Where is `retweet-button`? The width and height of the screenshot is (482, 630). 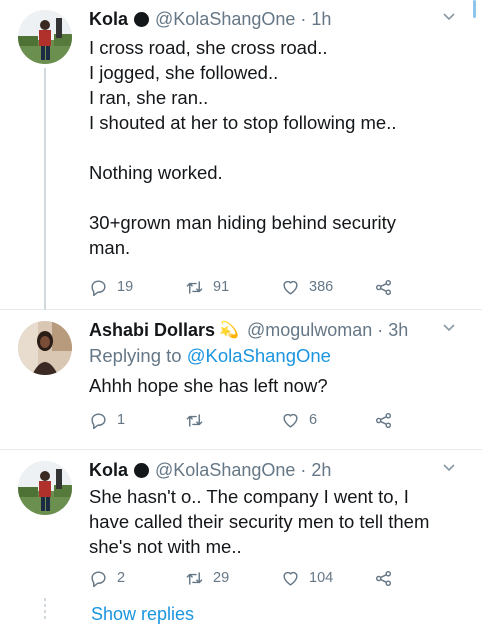
retweet-button is located at coordinates (194, 420).